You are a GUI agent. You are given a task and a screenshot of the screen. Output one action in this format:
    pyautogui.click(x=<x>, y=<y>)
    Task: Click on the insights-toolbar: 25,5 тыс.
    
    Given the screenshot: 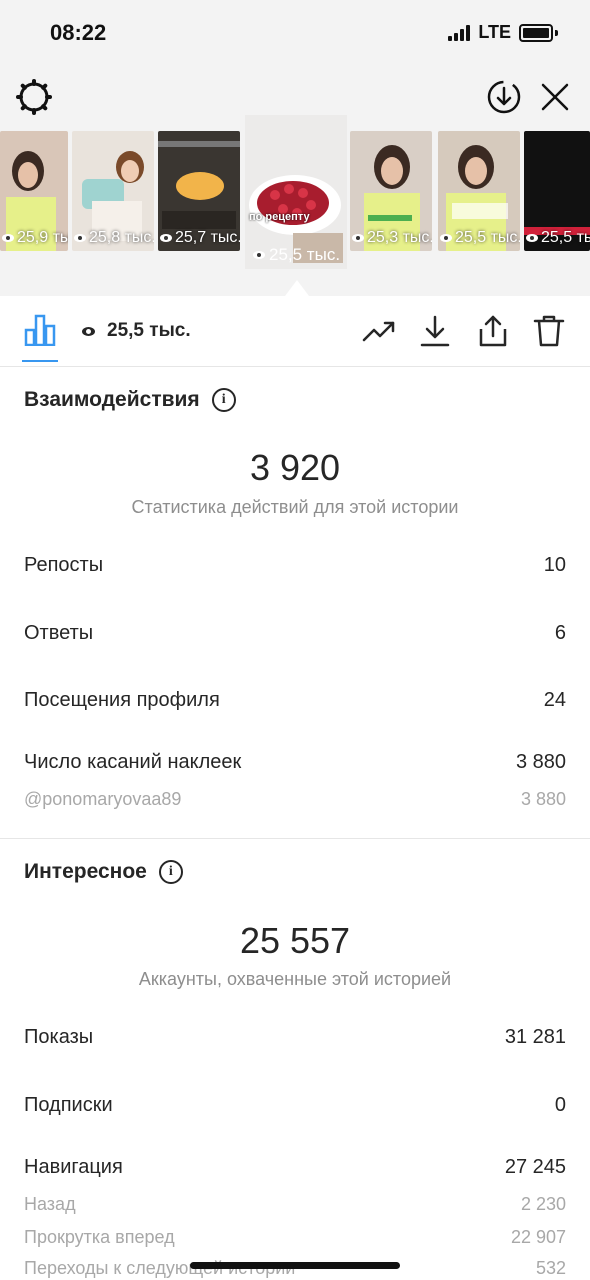 What is the action you would take?
    pyautogui.click(x=295, y=331)
    